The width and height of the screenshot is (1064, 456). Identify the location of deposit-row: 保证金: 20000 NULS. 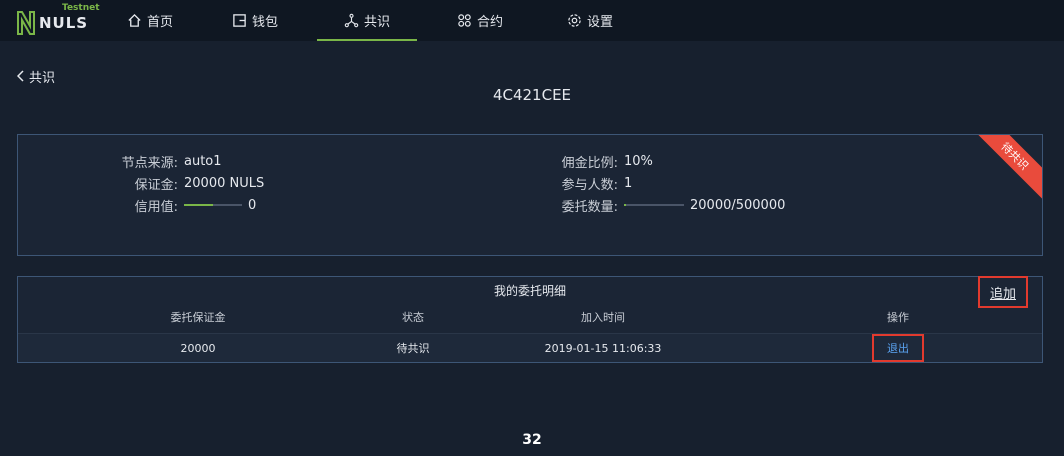
(171, 183).